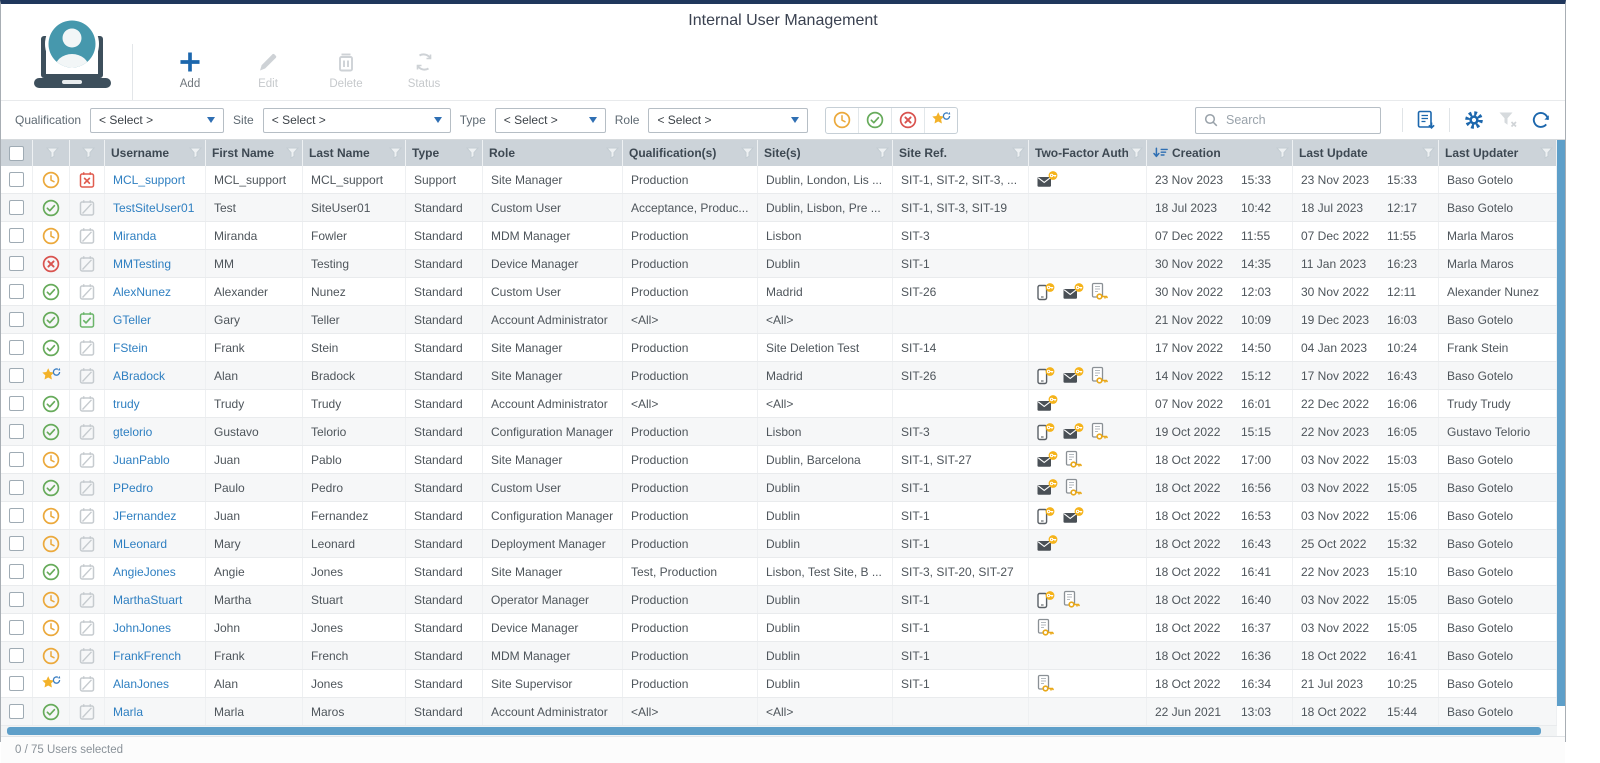 The image size is (1600, 763). Describe the element at coordinates (444, 153) in the screenshot. I see `col-header-type: Type` at that location.